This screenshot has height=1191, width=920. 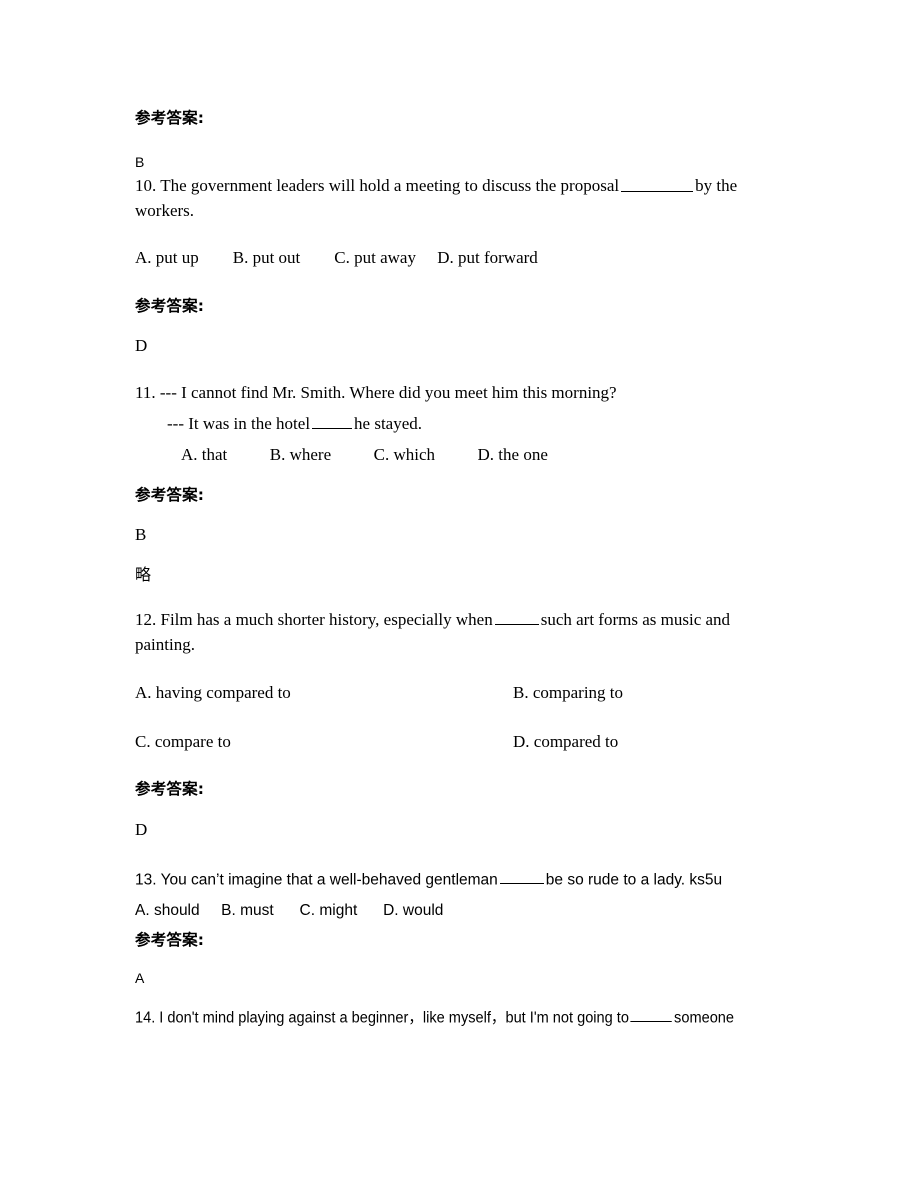 I want to click on omitted-marker: 略, so click(x=143, y=575).